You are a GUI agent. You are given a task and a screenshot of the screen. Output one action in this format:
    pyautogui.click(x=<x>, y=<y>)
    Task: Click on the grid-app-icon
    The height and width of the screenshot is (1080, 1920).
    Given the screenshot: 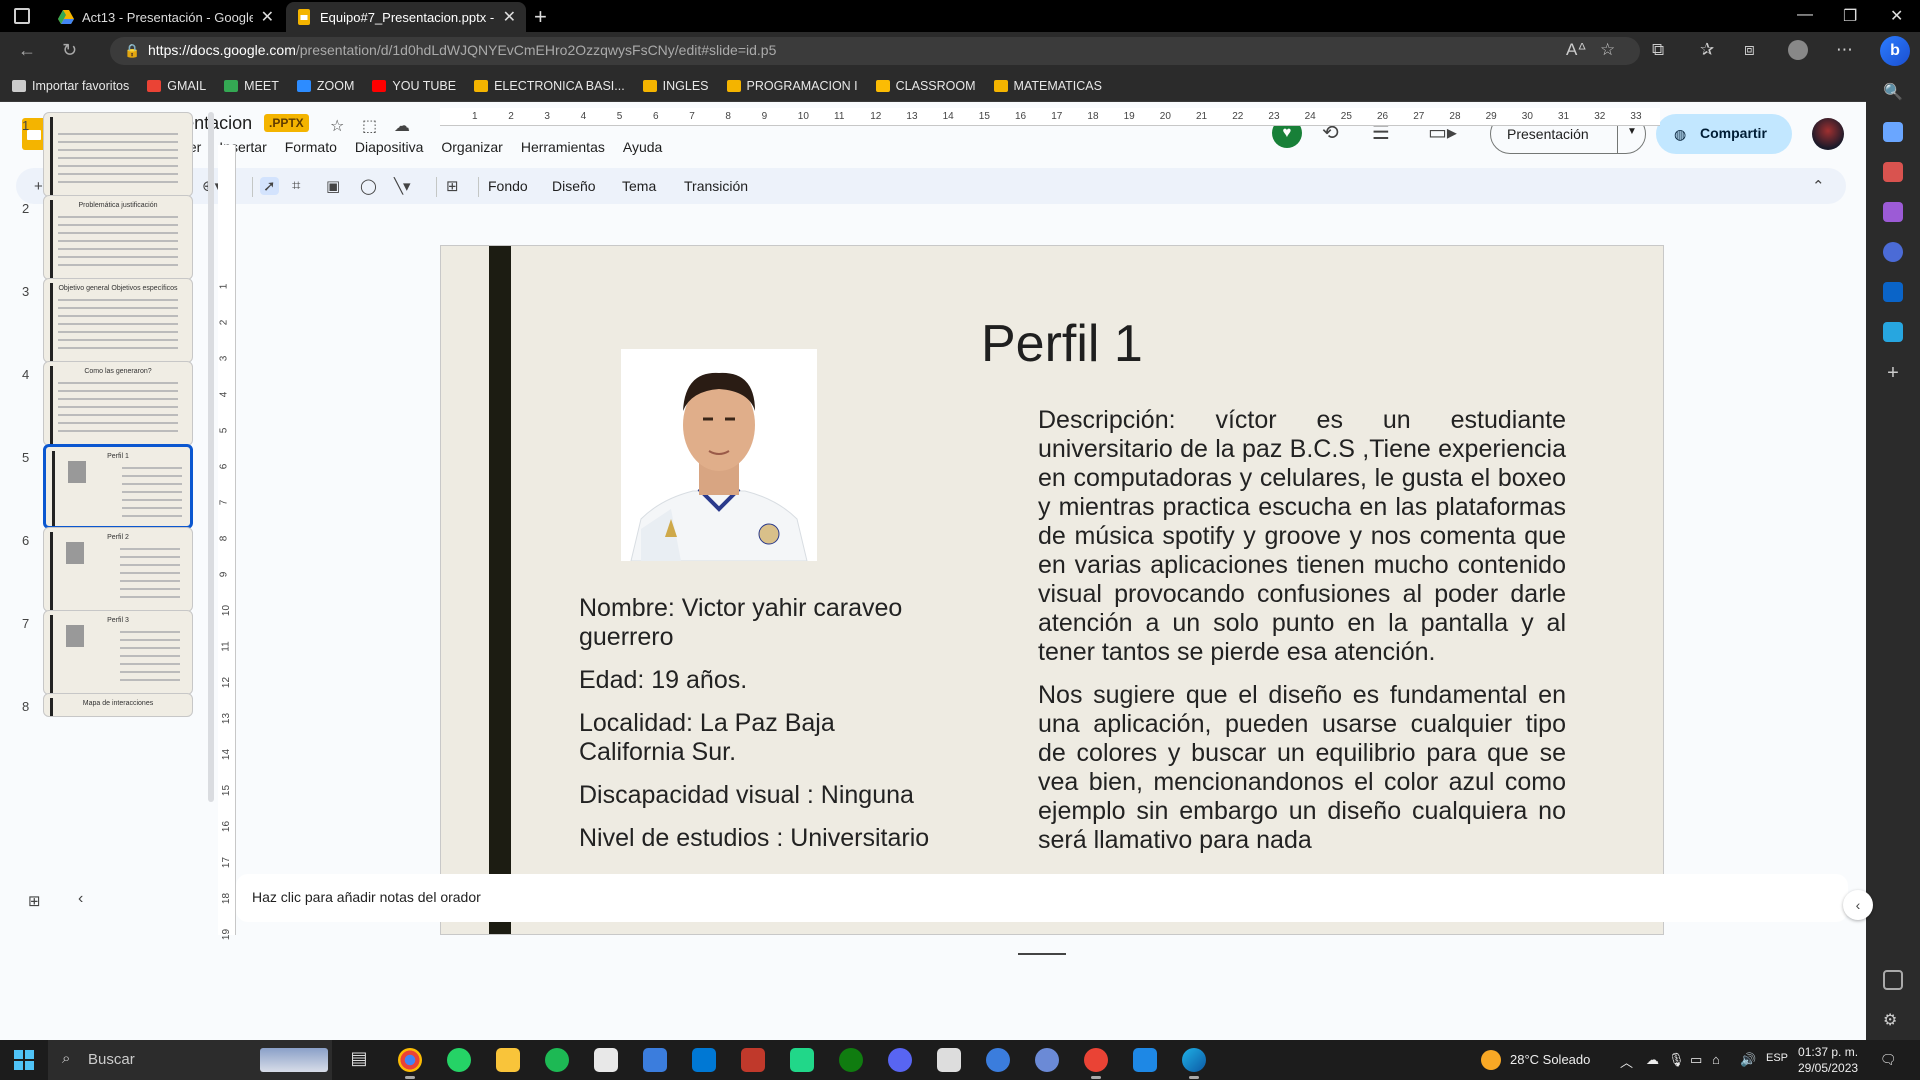 What is the action you would take?
    pyautogui.click(x=753, y=1060)
    